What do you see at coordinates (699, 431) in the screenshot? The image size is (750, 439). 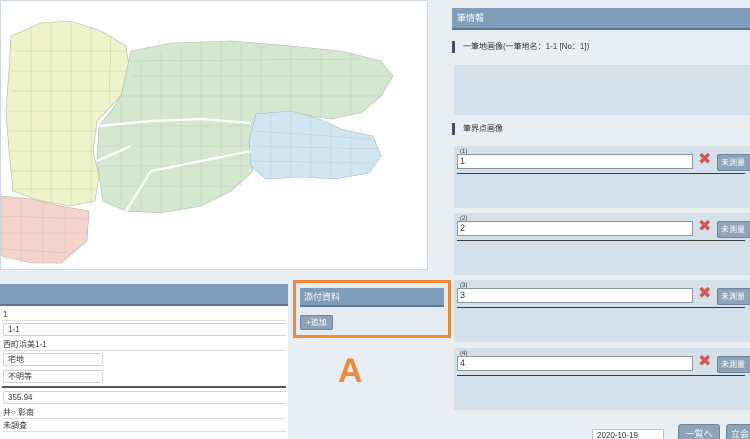 I see `list-button: 一覧へ` at bounding box center [699, 431].